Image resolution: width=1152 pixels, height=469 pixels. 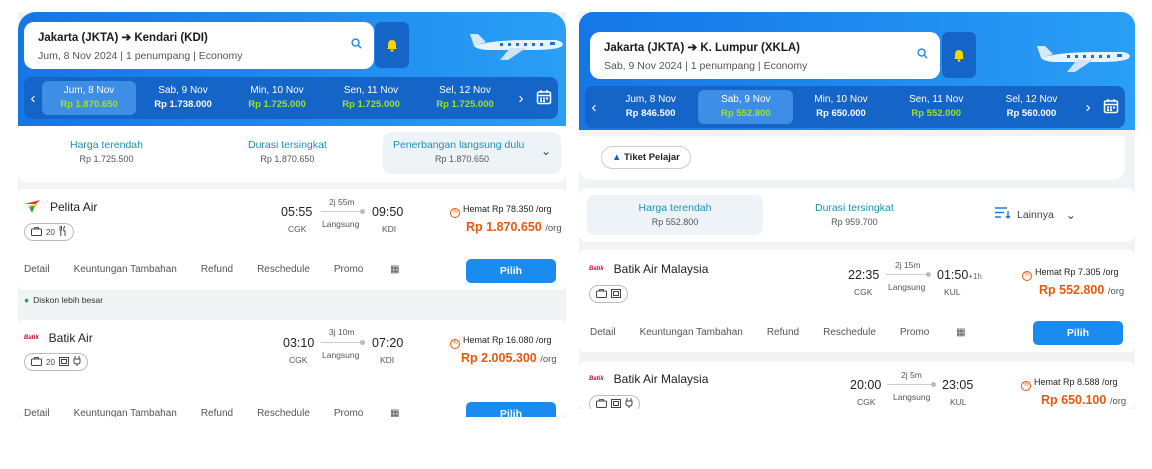 What do you see at coordinates (388, 212) in the screenshot?
I see `arrival-time: 09:50` at bounding box center [388, 212].